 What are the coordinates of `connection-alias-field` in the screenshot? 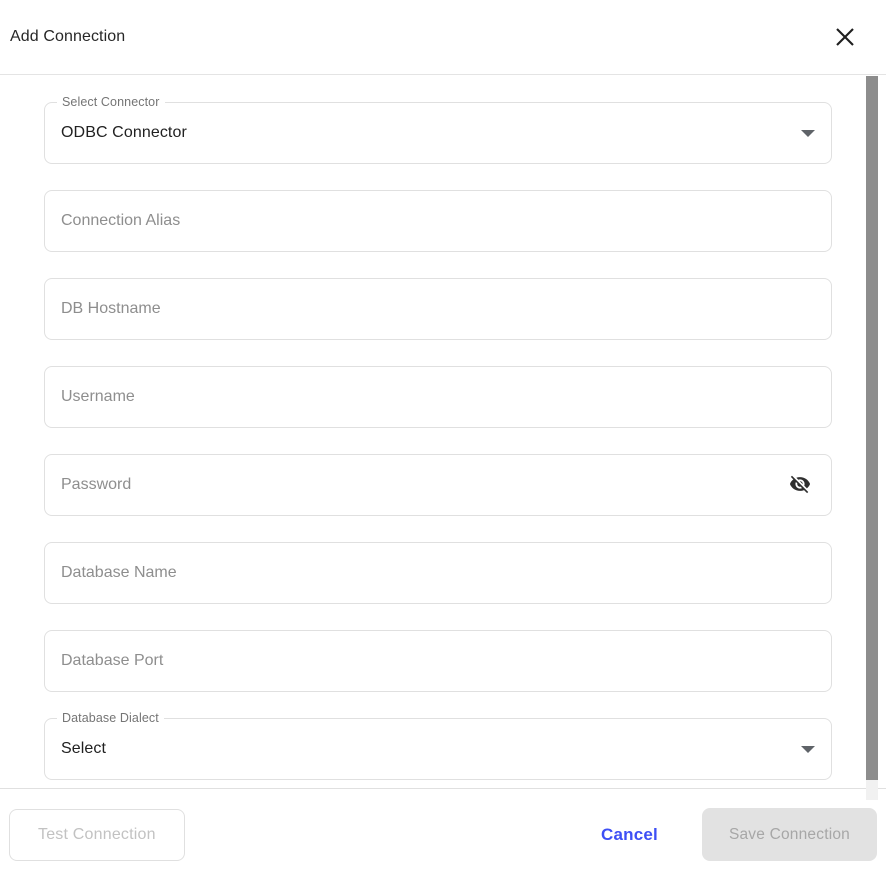 It's located at (438, 221).